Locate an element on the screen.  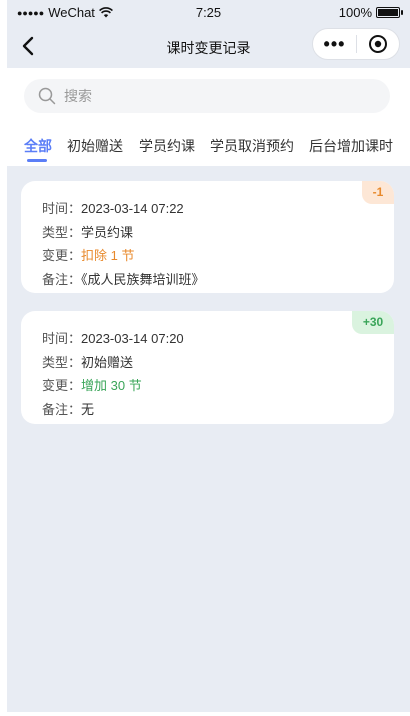
change-value: 扣除 1 节 is located at coordinates (108, 255).